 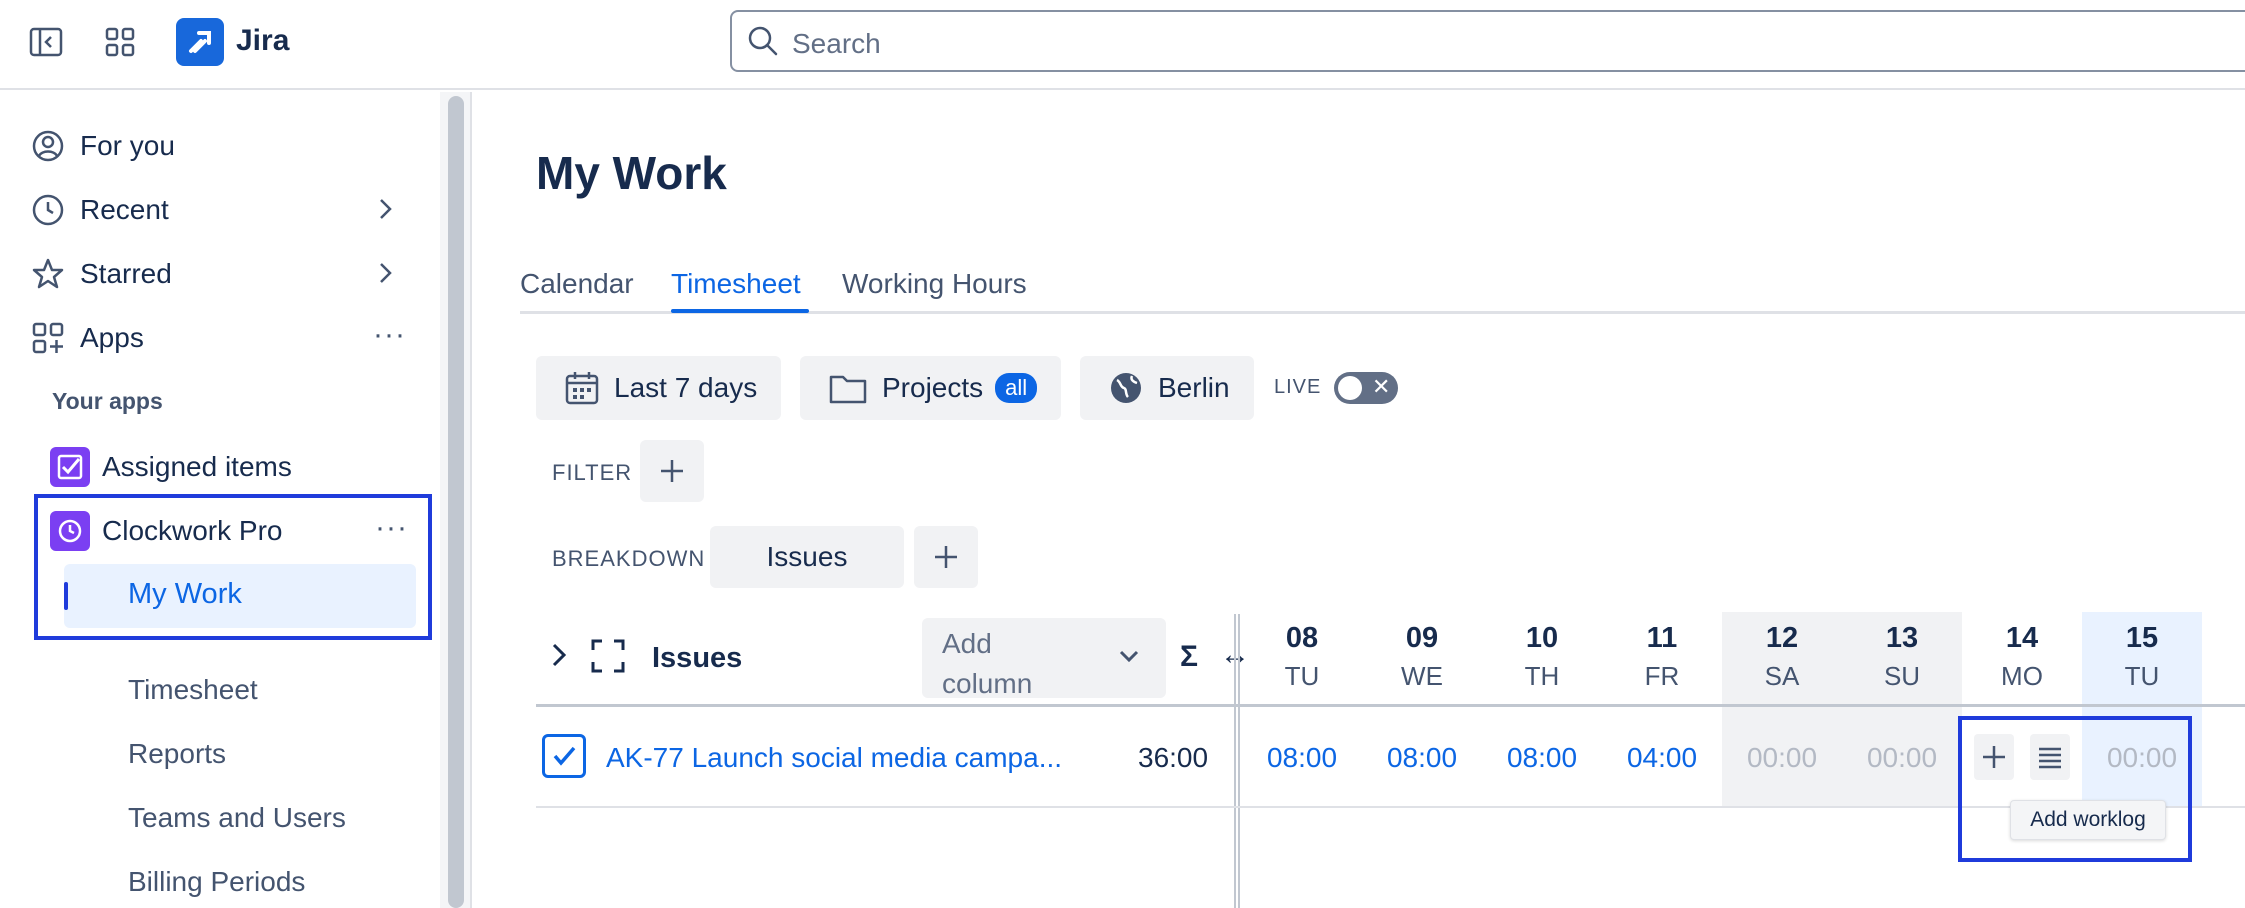 I want to click on sidebar-item-label: Clockwork Pro, so click(x=192, y=530).